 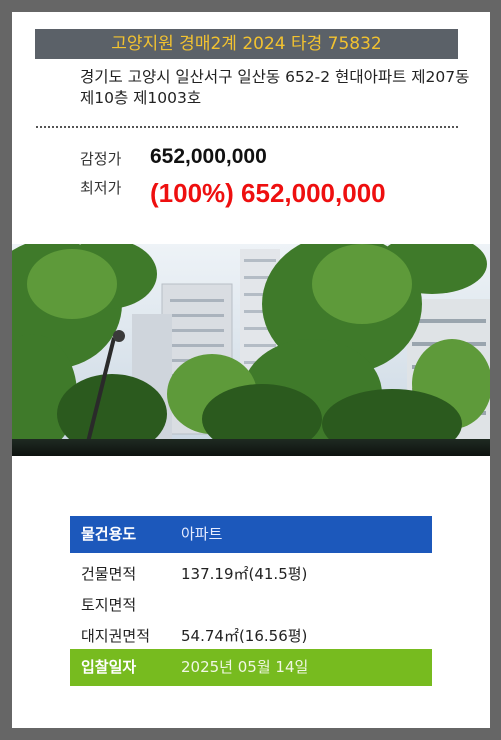 I want to click on dotted-divider, so click(x=247, y=127).